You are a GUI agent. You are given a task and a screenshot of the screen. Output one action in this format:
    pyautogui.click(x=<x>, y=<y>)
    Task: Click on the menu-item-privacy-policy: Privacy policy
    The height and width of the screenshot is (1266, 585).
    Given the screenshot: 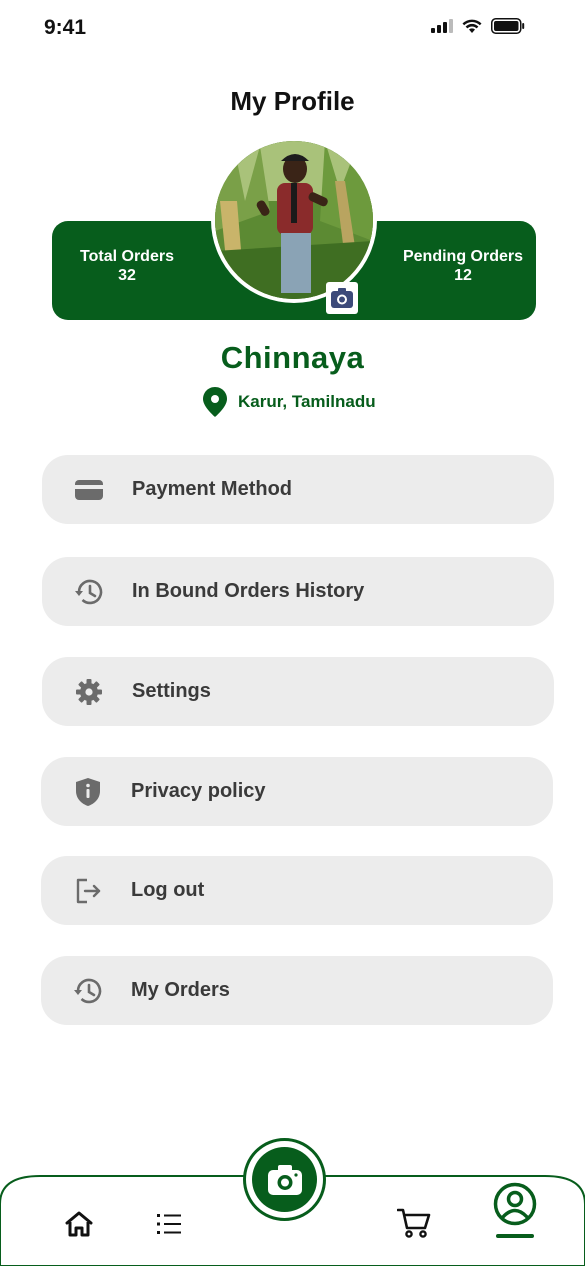 What is the action you would take?
    pyautogui.click(x=297, y=791)
    